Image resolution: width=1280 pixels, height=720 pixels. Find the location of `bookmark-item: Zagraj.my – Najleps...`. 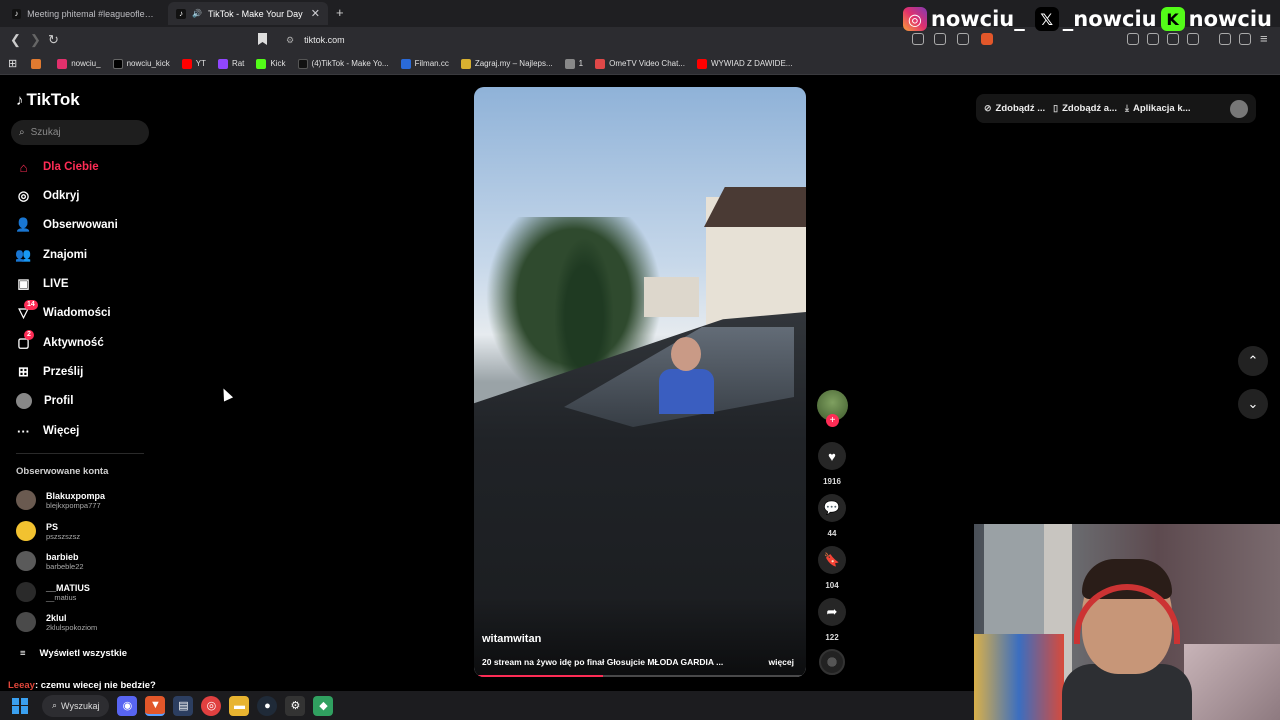

bookmark-item: Zagraj.my – Najleps... is located at coordinates (506, 63).